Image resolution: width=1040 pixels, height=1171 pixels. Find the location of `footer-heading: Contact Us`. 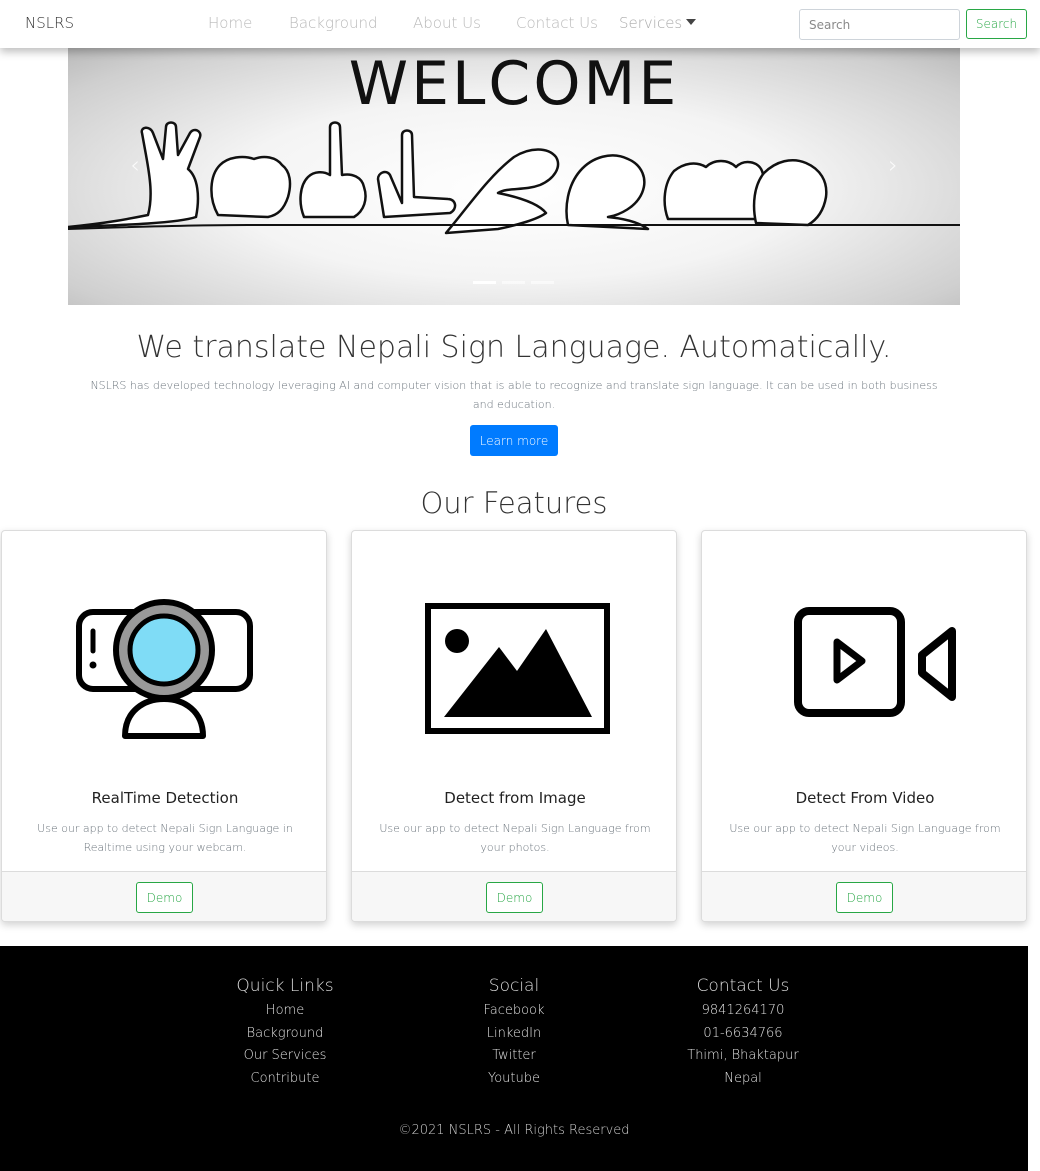

footer-heading: Contact Us is located at coordinates (743, 986).